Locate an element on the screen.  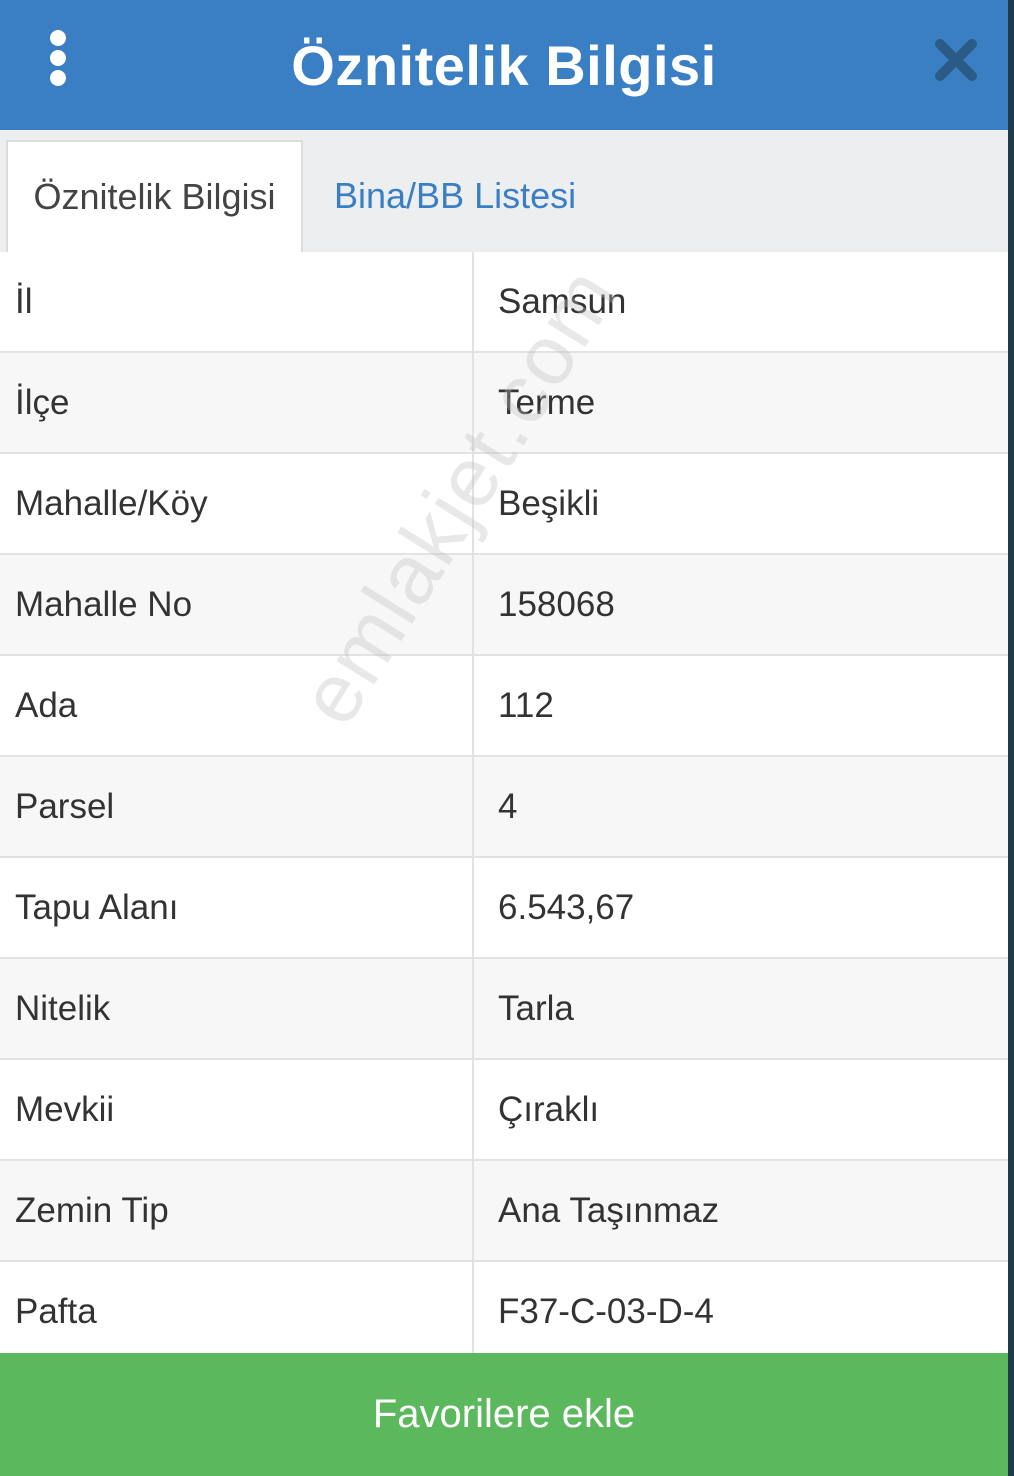
table-row: Zemin Tip Ana Taşınmaz is located at coordinates (504, 1211).